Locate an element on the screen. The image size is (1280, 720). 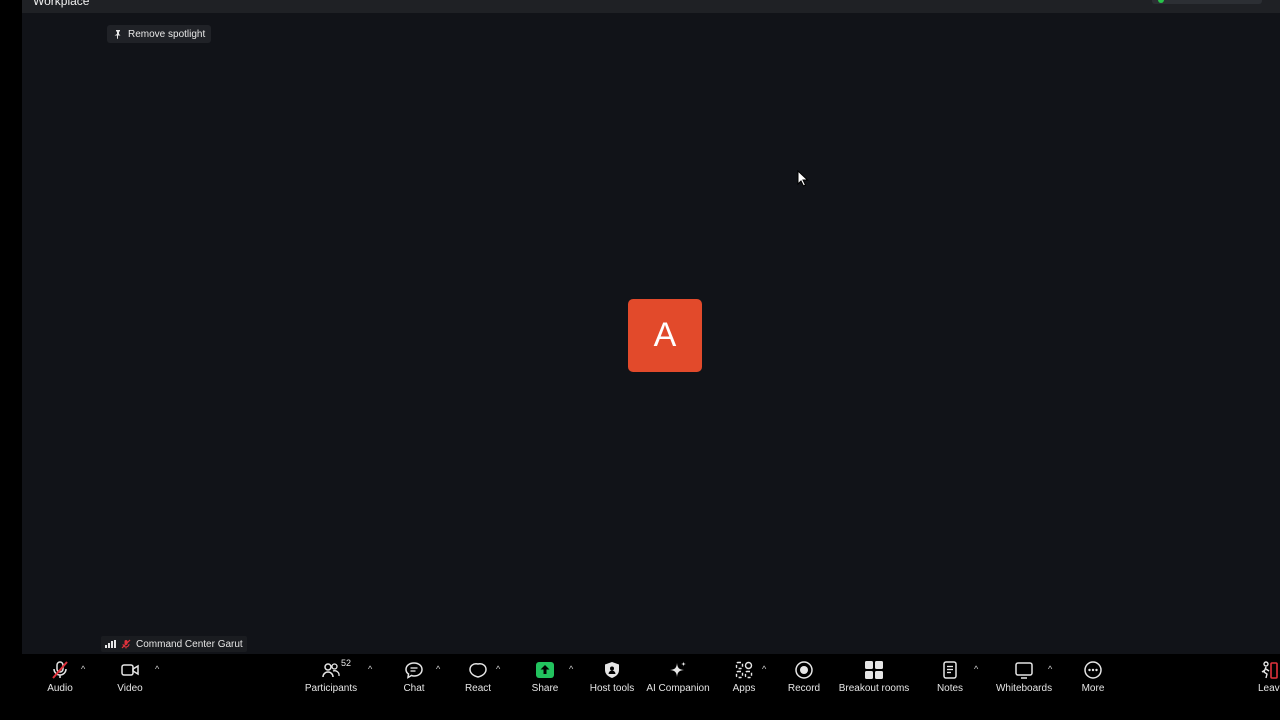
participants-button: 52 Participants is located at coordinates (331, 676).